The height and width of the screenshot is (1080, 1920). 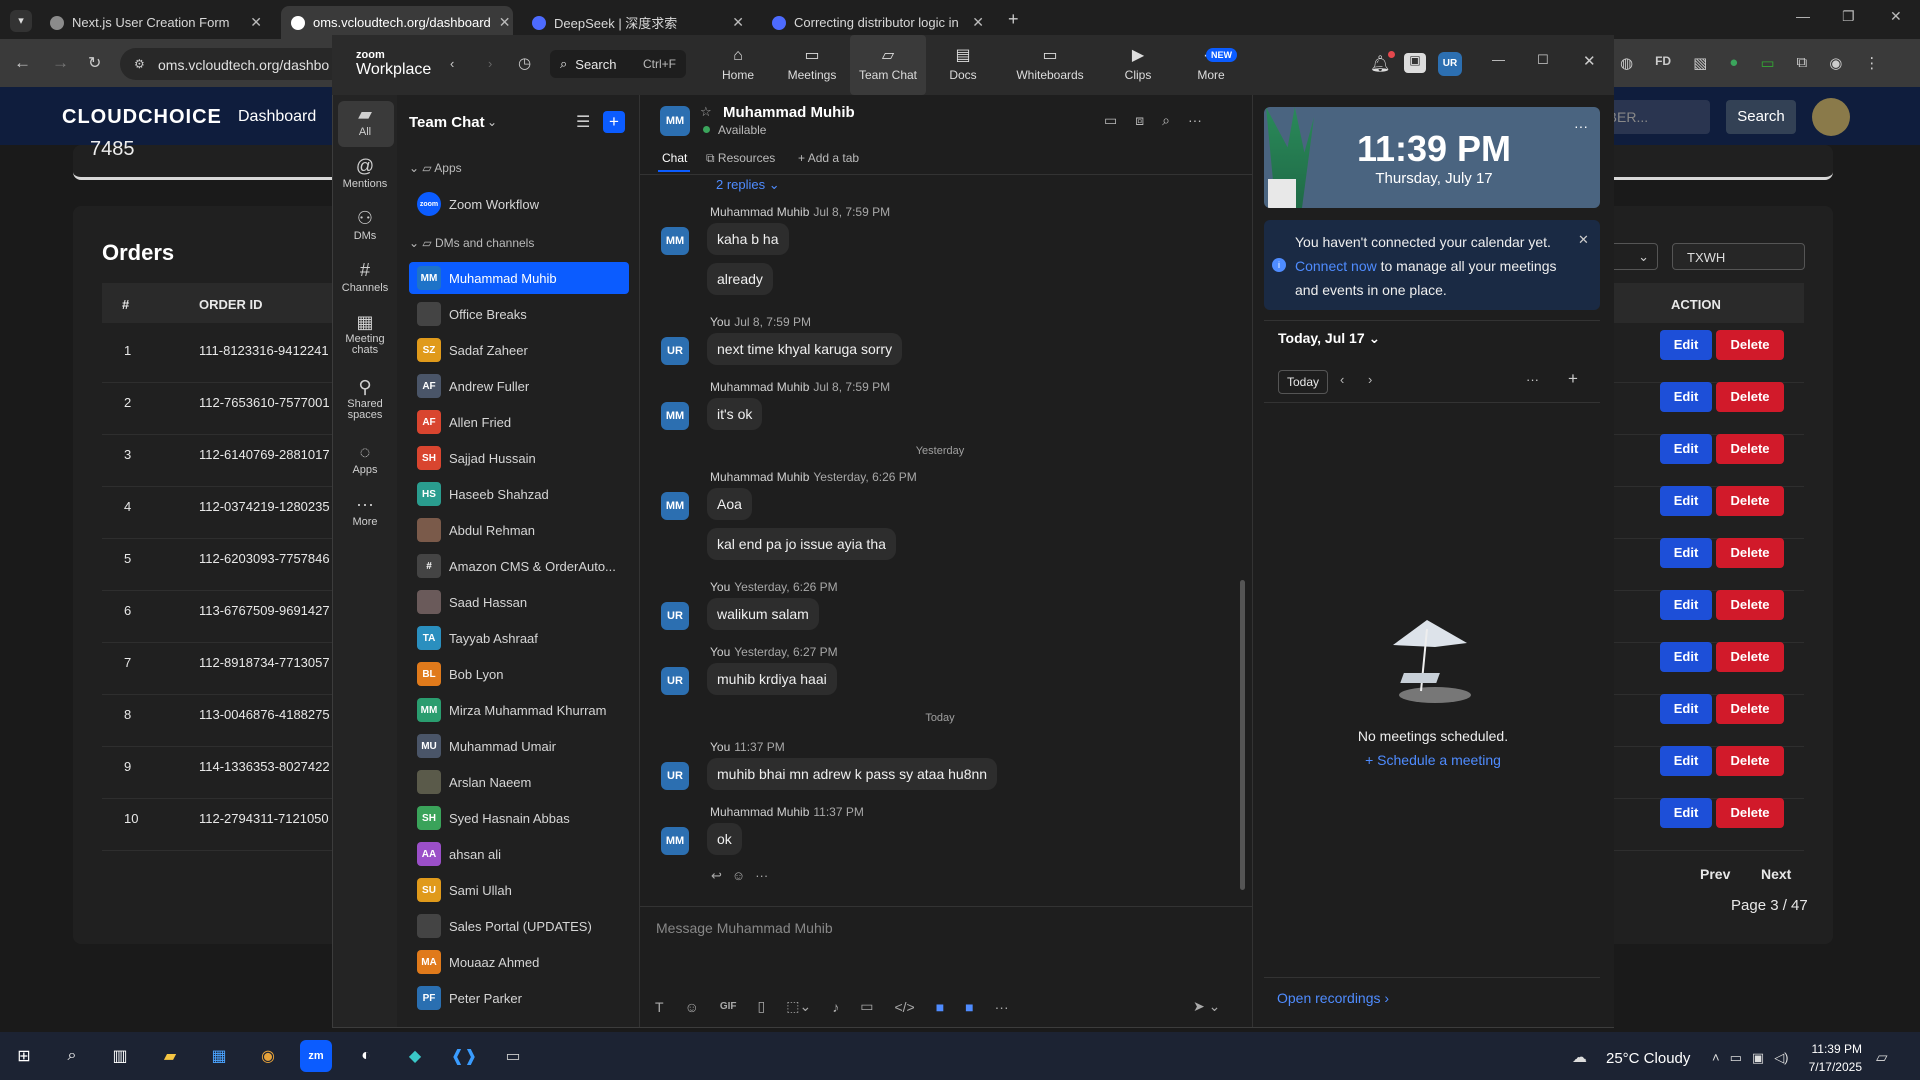 I want to click on chevron-left-icon: ‹, so click(x=1342, y=379).